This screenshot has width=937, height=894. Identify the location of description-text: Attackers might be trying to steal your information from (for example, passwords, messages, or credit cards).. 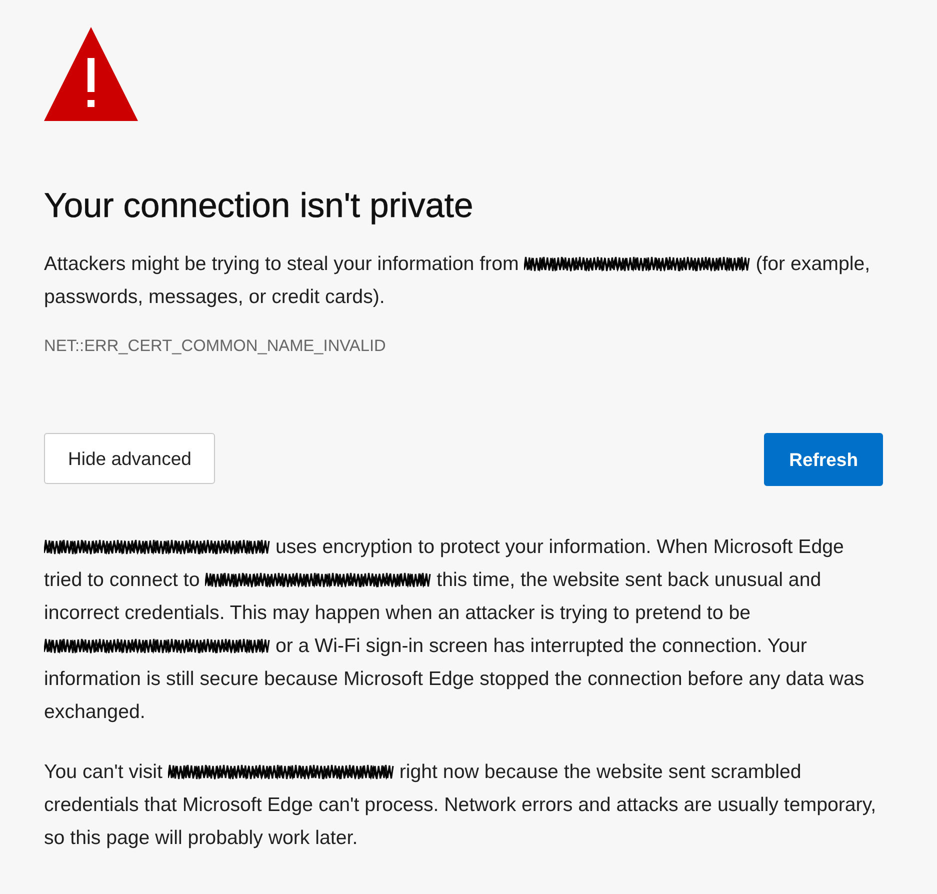
(458, 281).